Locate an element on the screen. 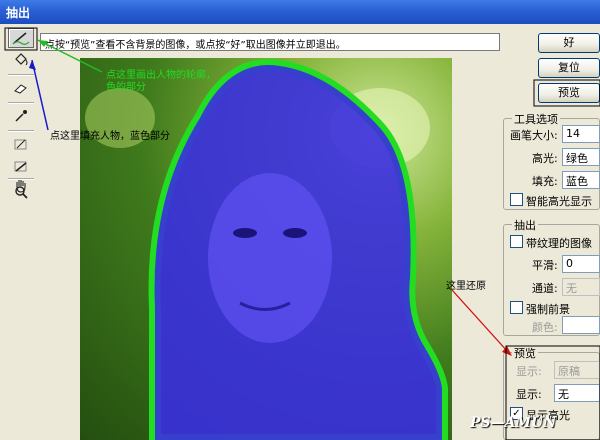 The image size is (600, 440). watermark: PS—AMUN is located at coordinates (513, 423).